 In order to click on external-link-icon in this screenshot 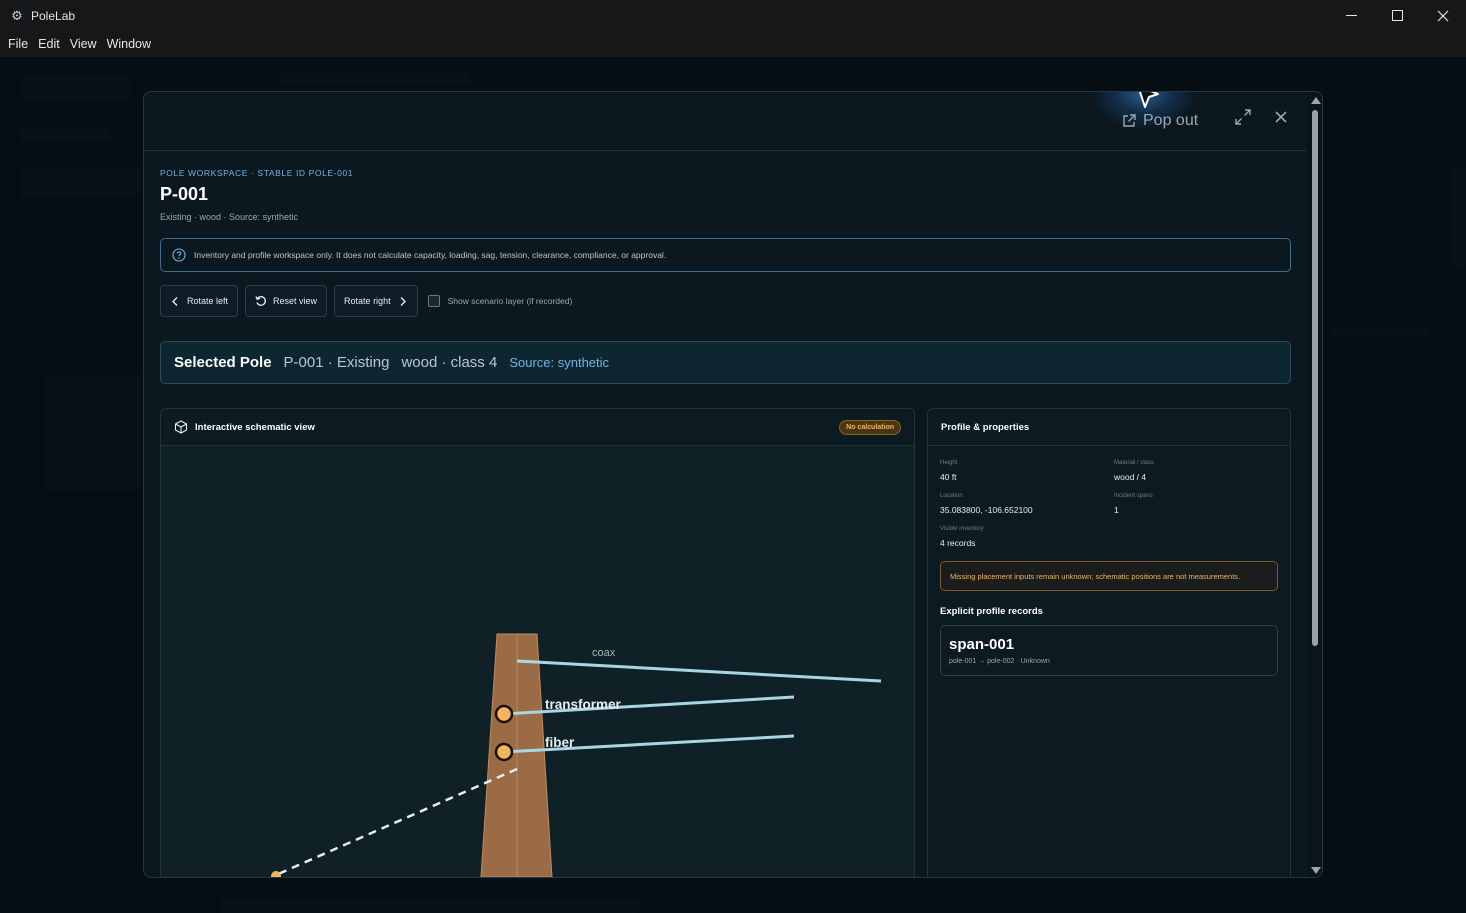, I will do `click(1129, 120)`.